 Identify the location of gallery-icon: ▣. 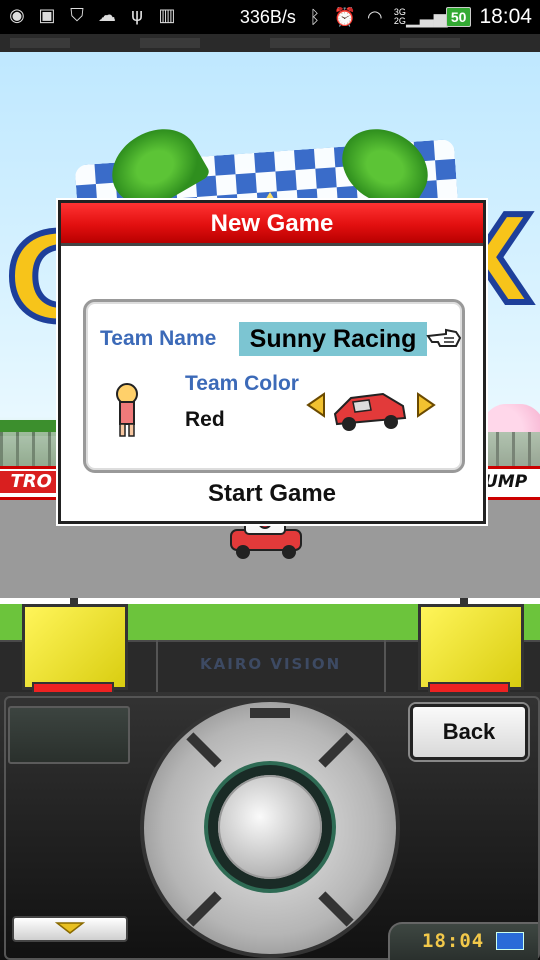
(47, 15).